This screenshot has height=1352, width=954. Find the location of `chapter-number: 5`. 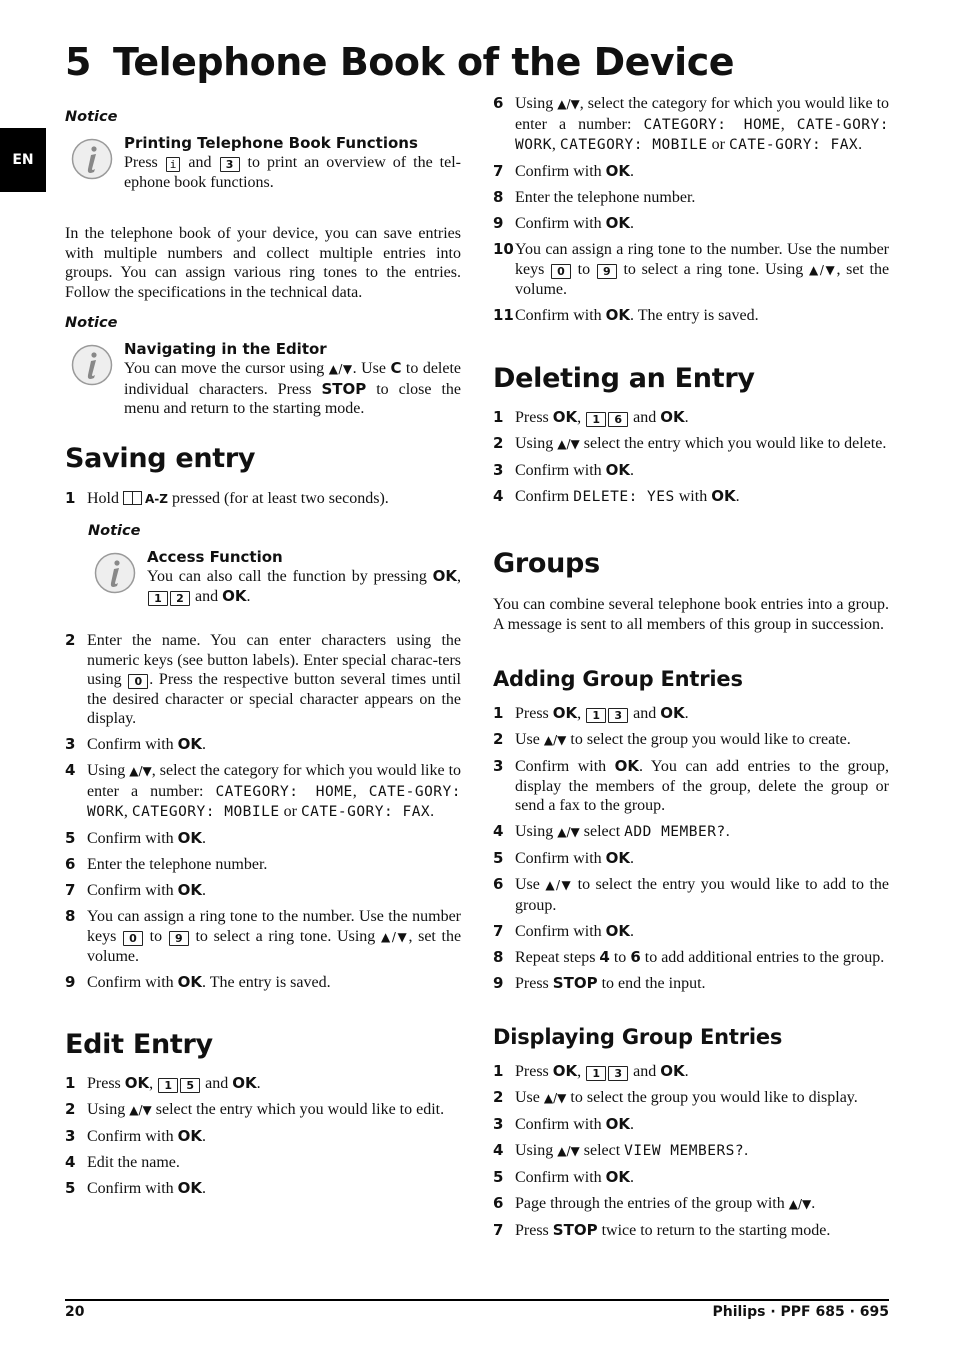

chapter-number: 5 is located at coordinates (78, 62).